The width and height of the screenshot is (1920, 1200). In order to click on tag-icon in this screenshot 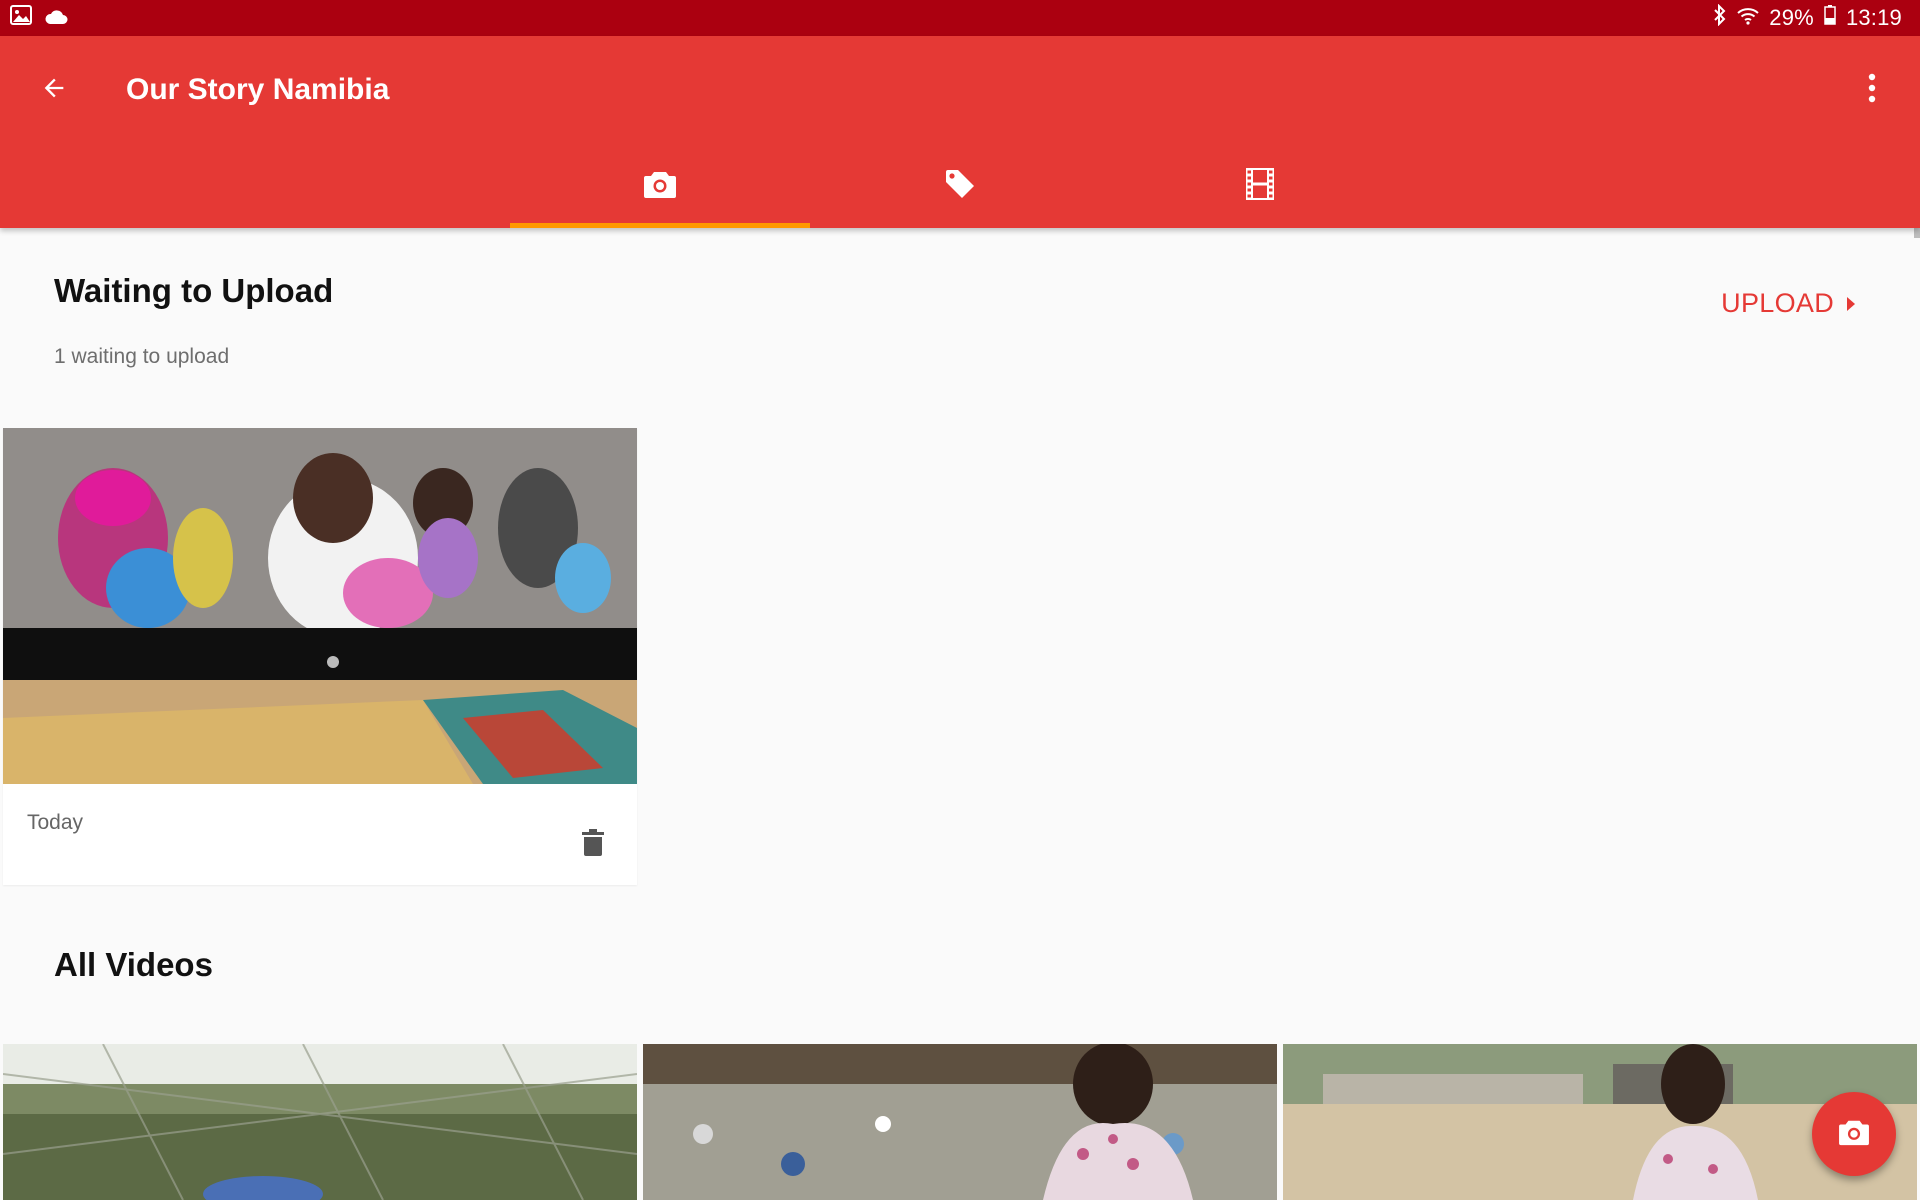, I will do `click(960, 186)`.